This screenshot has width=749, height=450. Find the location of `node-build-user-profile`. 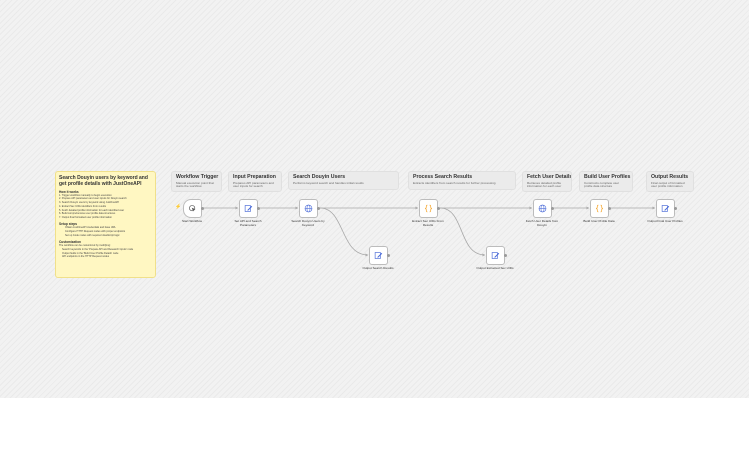

node-build-user-profile is located at coordinates (599, 208).